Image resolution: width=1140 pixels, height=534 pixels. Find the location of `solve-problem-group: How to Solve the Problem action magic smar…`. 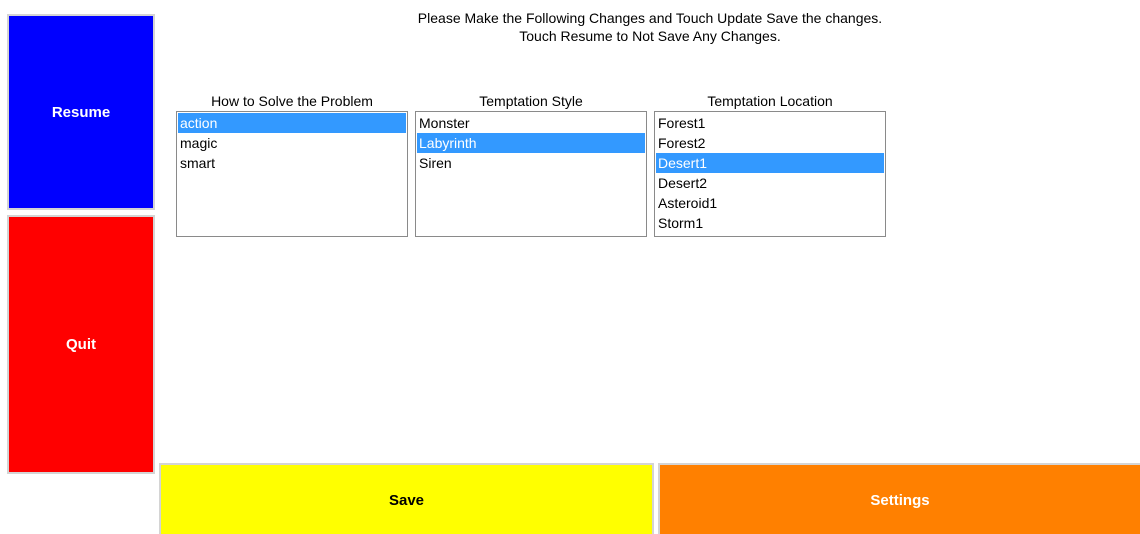

solve-problem-group: How to Solve the Problem action magic smar… is located at coordinates (292, 164).